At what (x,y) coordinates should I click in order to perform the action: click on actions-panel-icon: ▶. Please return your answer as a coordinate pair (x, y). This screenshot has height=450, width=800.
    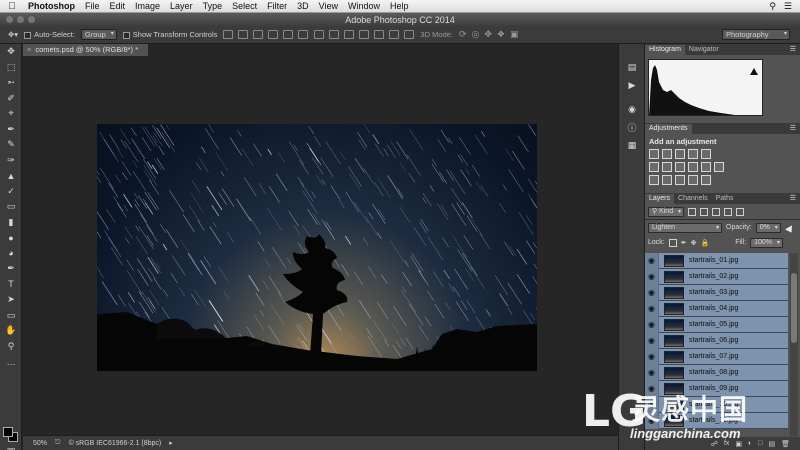
    Looking at the image, I should click on (632, 85).